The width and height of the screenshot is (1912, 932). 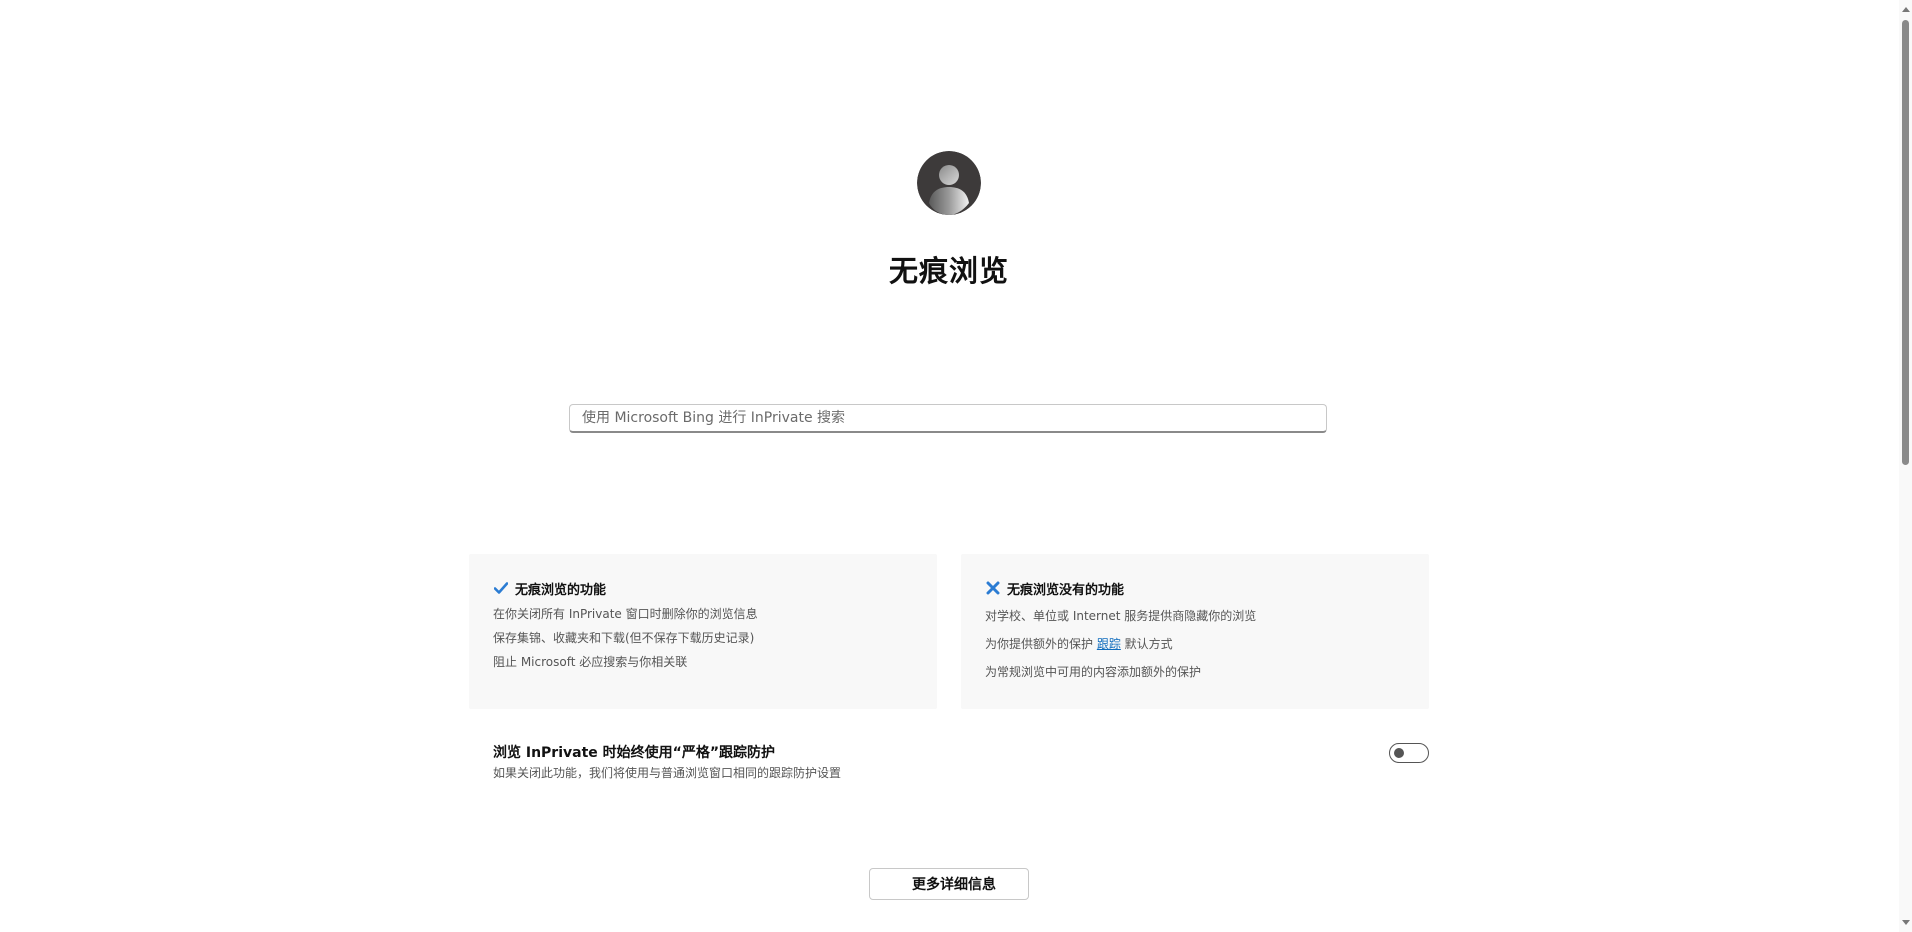 What do you see at coordinates (1195, 588) in the screenshot?
I see `limits-card-header: 无痕浏览没有的功能` at bounding box center [1195, 588].